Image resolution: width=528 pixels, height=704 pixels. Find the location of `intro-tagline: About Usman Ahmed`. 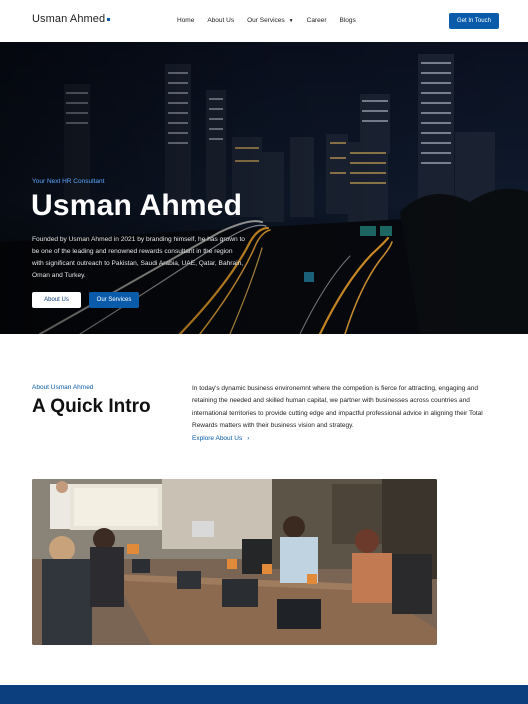

intro-tagline: About Usman Ahmed is located at coordinates (63, 387).